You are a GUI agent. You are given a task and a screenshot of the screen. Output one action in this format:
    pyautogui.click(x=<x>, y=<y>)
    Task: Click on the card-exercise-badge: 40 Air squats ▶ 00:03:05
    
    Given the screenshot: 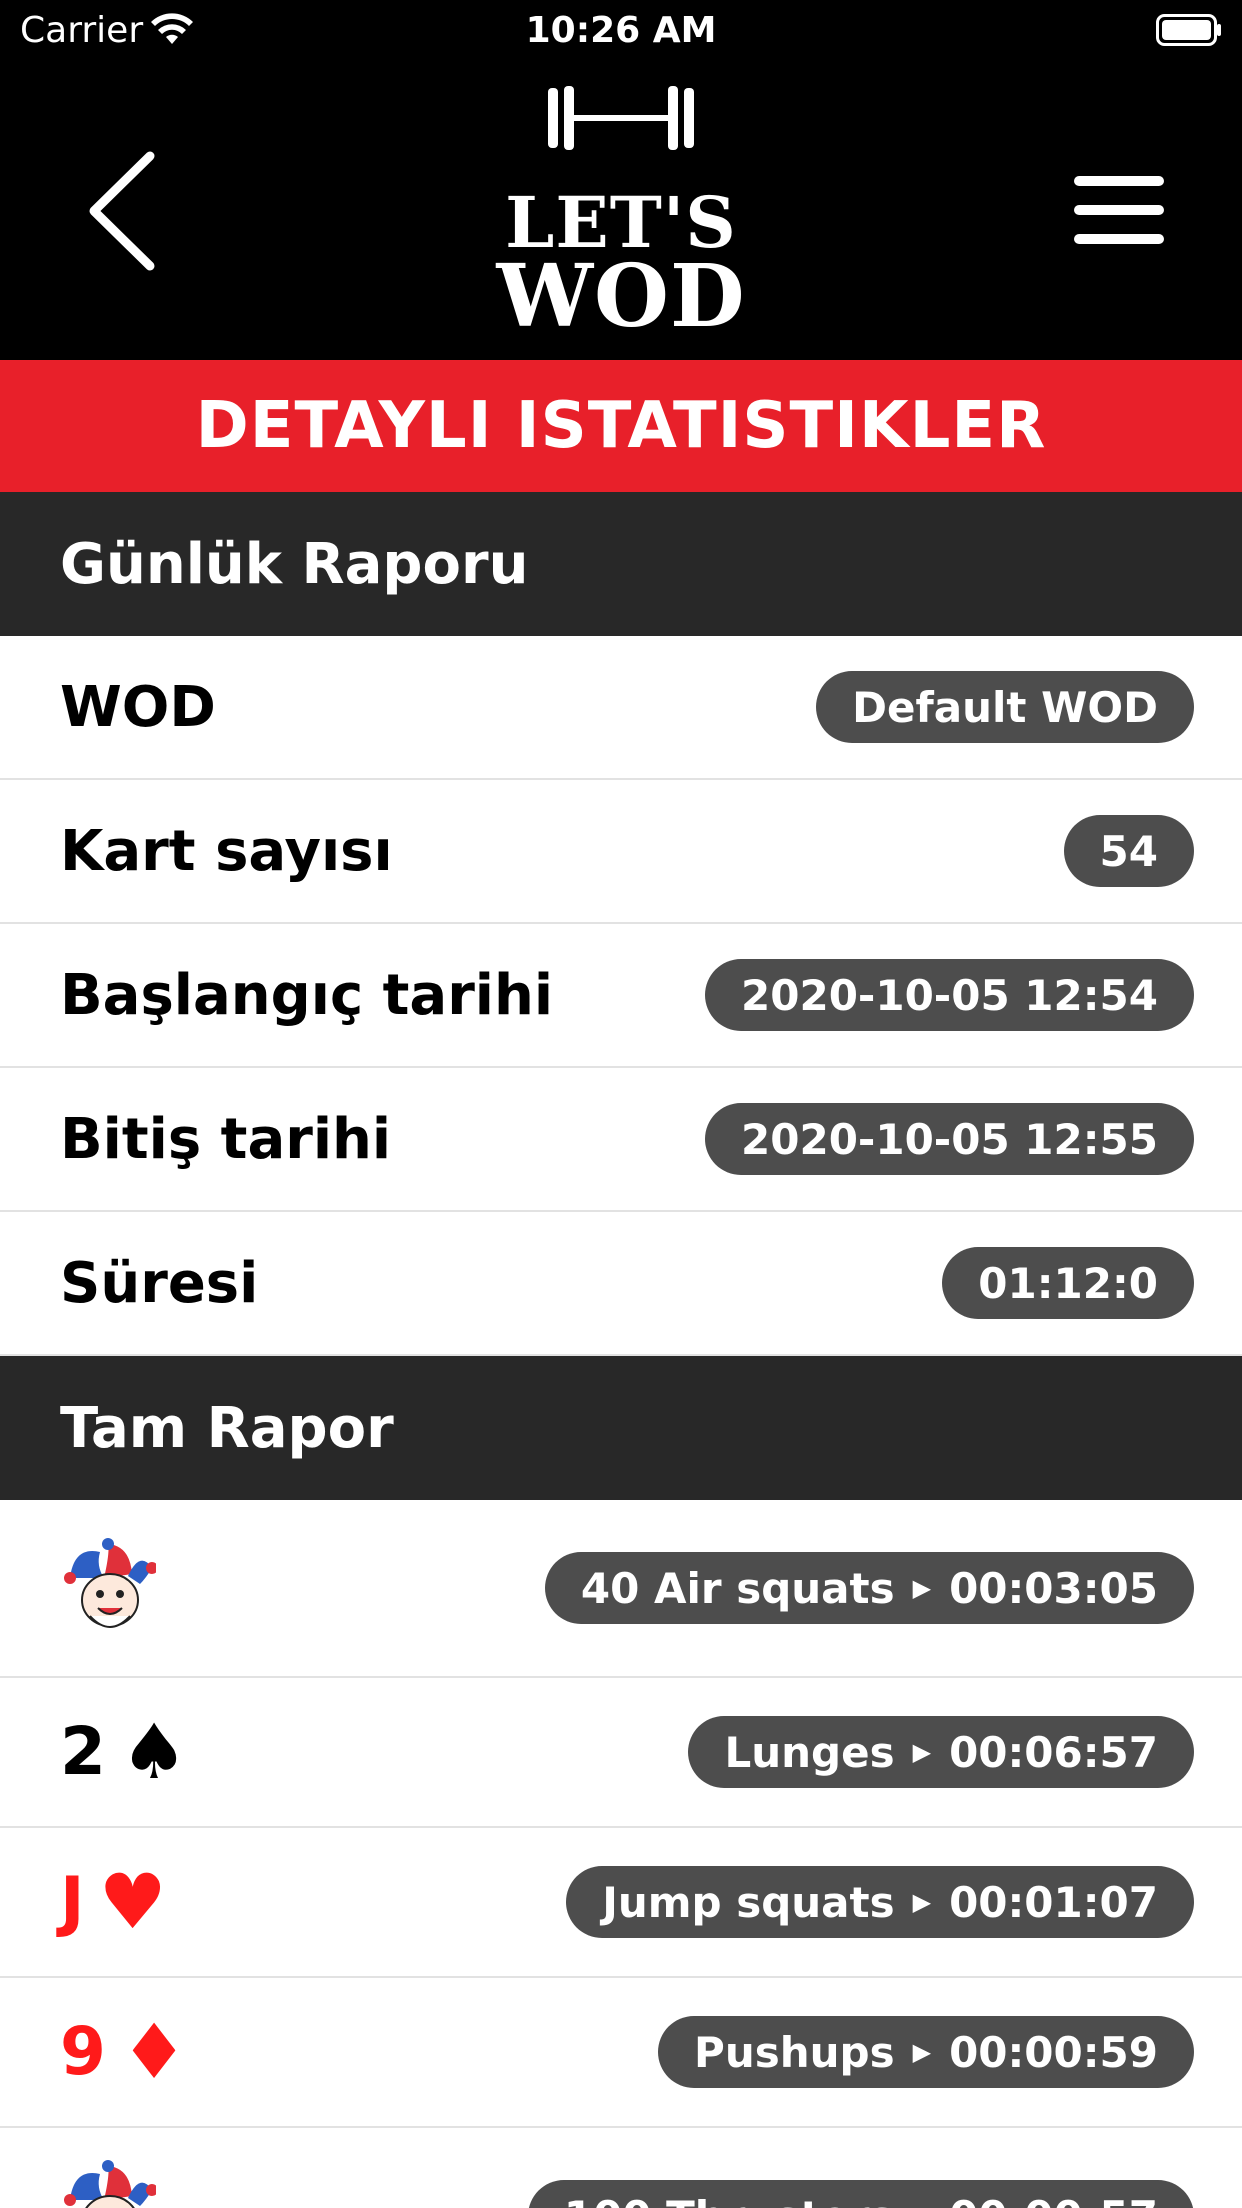 What is the action you would take?
    pyautogui.click(x=869, y=1588)
    